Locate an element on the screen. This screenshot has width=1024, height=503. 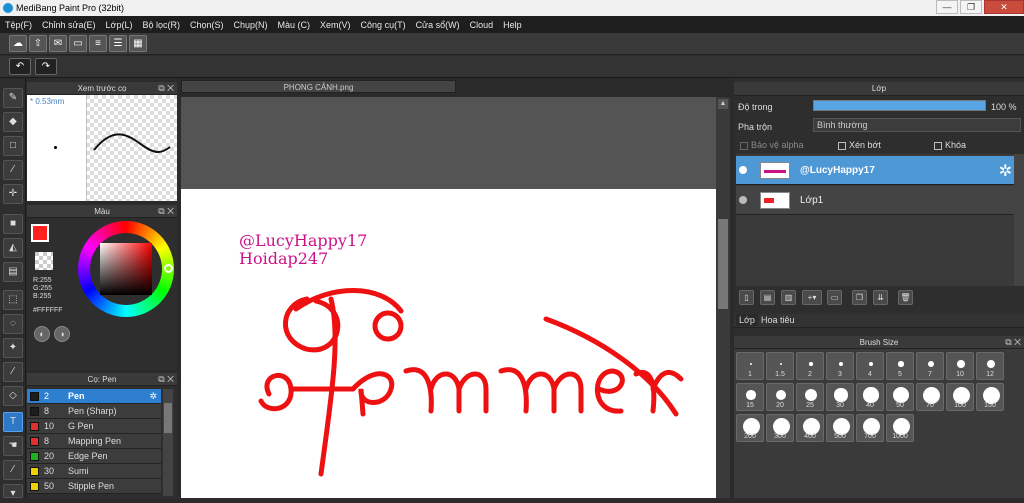
move-tool-icon: ✛ is located at coordinates (13, 194).